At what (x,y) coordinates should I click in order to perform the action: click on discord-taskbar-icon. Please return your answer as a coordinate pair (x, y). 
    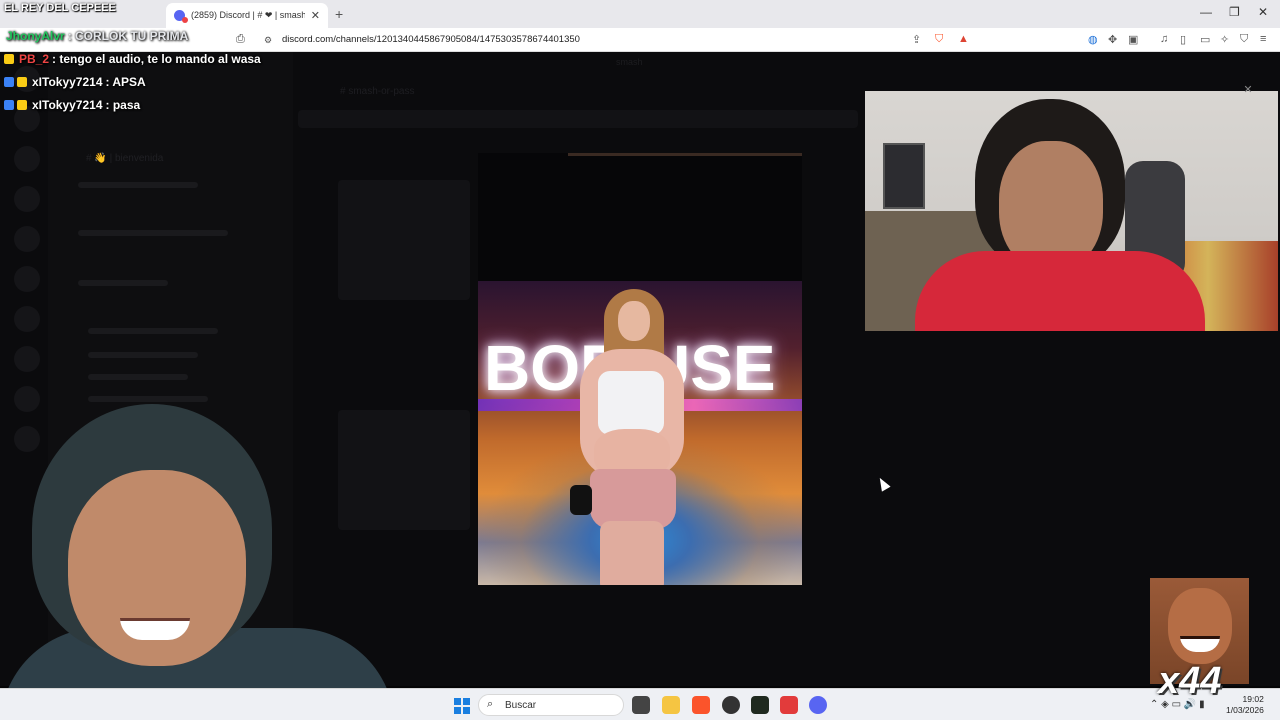
    Looking at the image, I should click on (818, 705).